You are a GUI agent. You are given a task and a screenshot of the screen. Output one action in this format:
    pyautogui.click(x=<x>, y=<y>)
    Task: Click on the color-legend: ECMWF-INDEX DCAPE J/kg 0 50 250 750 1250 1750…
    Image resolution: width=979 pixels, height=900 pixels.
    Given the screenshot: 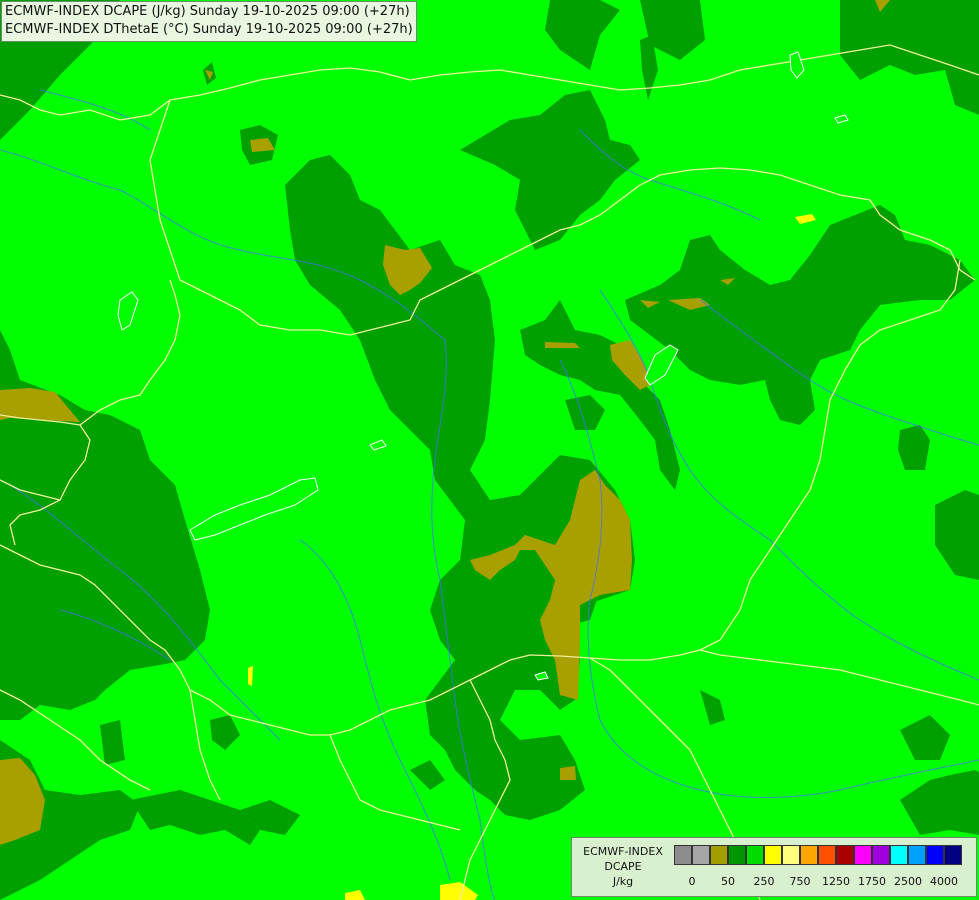 What is the action you would take?
    pyautogui.click(x=774, y=867)
    